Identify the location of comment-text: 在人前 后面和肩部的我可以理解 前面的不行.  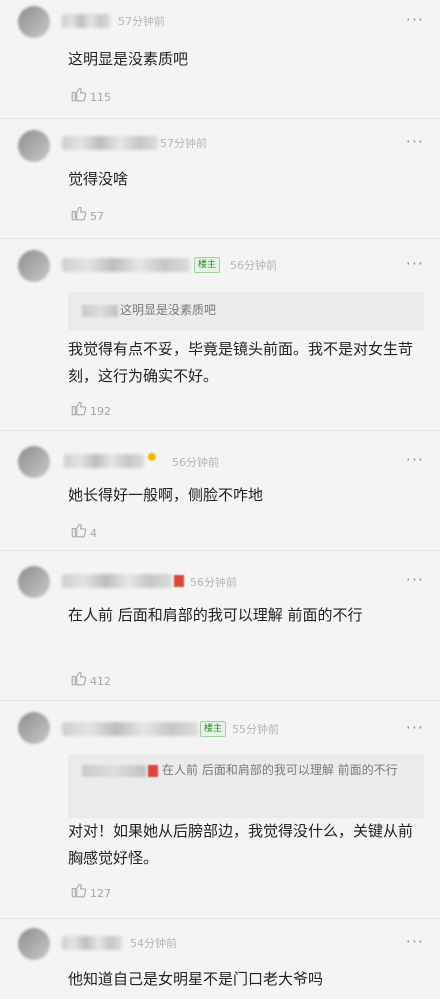
(215, 615).